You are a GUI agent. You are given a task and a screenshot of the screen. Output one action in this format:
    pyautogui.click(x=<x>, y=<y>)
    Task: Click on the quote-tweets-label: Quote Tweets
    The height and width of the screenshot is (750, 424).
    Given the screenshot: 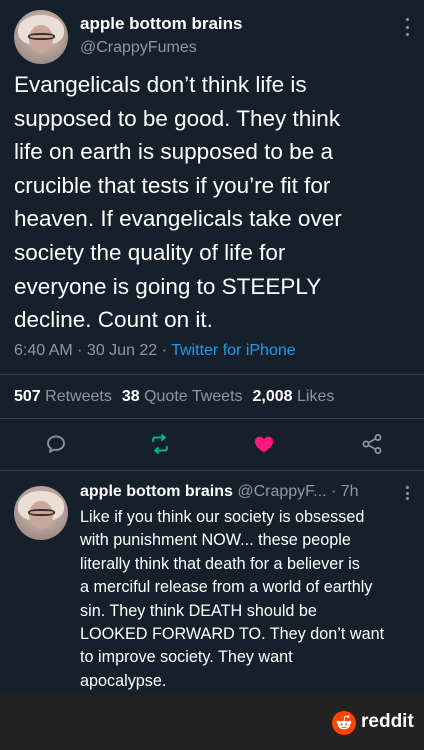 What is the action you would take?
    pyautogui.click(x=191, y=396)
    